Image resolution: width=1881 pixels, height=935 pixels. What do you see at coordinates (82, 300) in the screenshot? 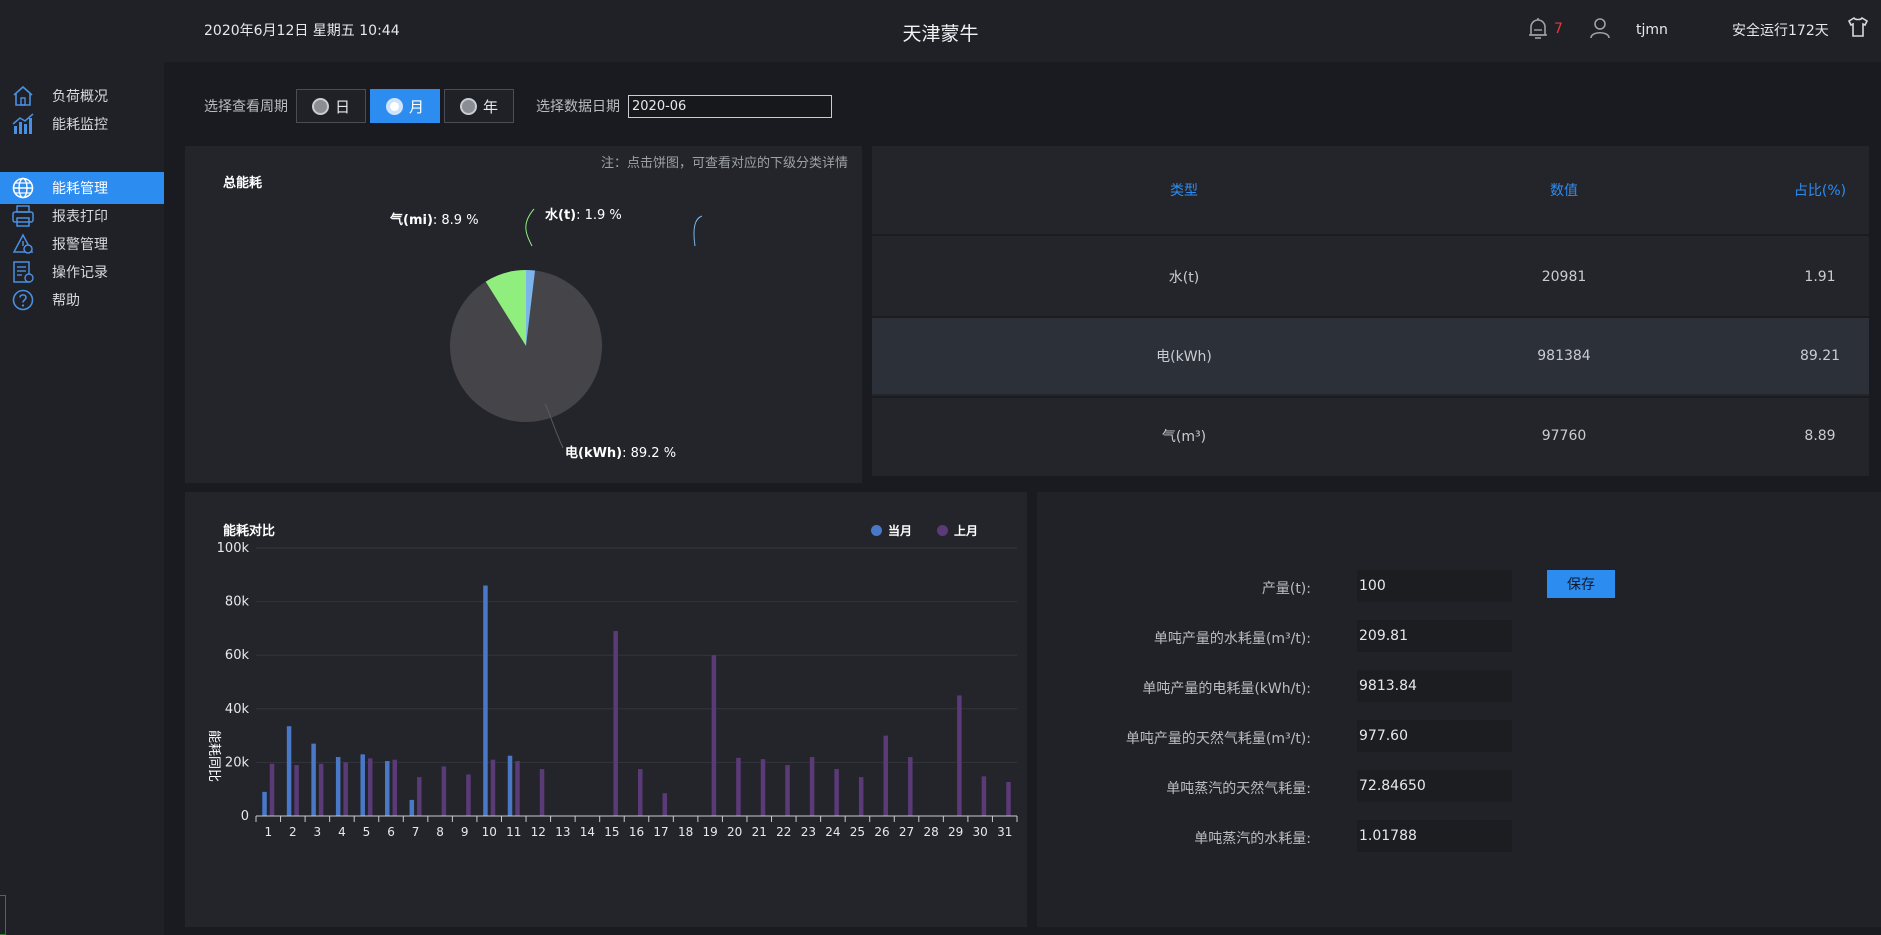
I see `sidebar-item-help: 帮助` at bounding box center [82, 300].